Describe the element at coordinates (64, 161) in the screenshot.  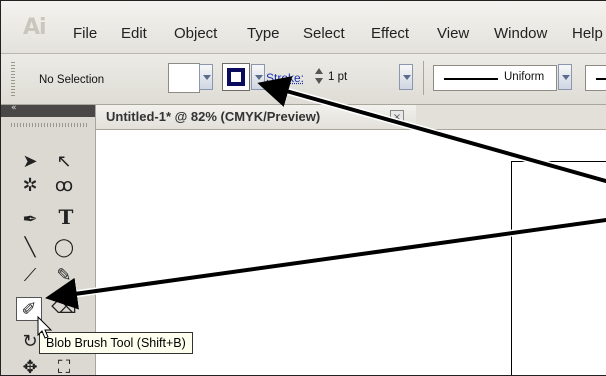
I see `direct-selection-tool-icon: ↖` at that location.